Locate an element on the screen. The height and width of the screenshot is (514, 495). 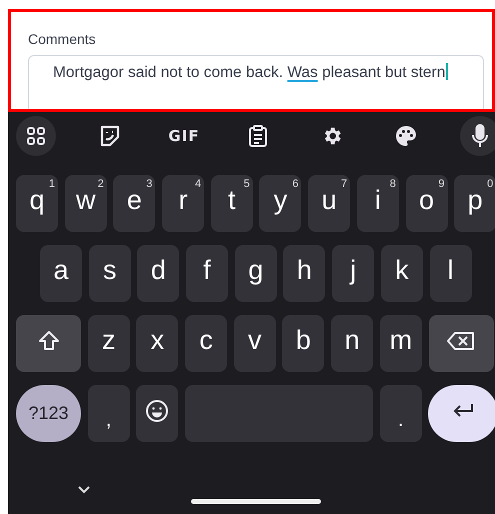
number-hint: 8 is located at coordinates (393, 184).